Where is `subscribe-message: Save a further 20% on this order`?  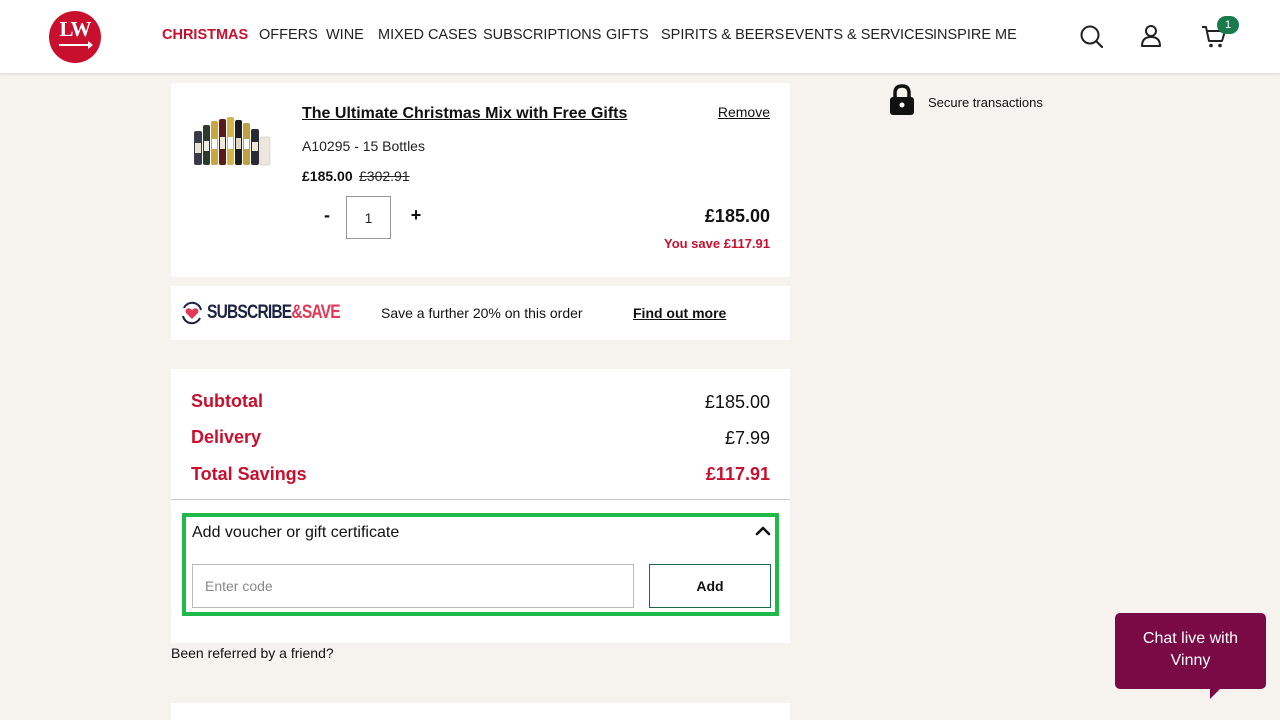 subscribe-message: Save a further 20% on this order is located at coordinates (482, 313).